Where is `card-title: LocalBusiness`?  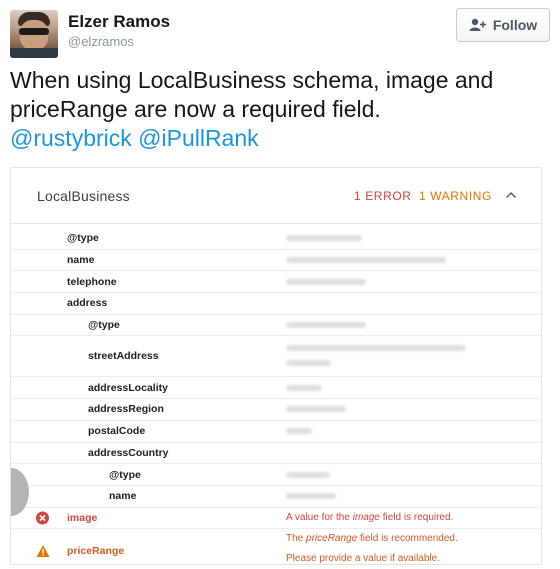
card-title: LocalBusiness is located at coordinates (83, 196).